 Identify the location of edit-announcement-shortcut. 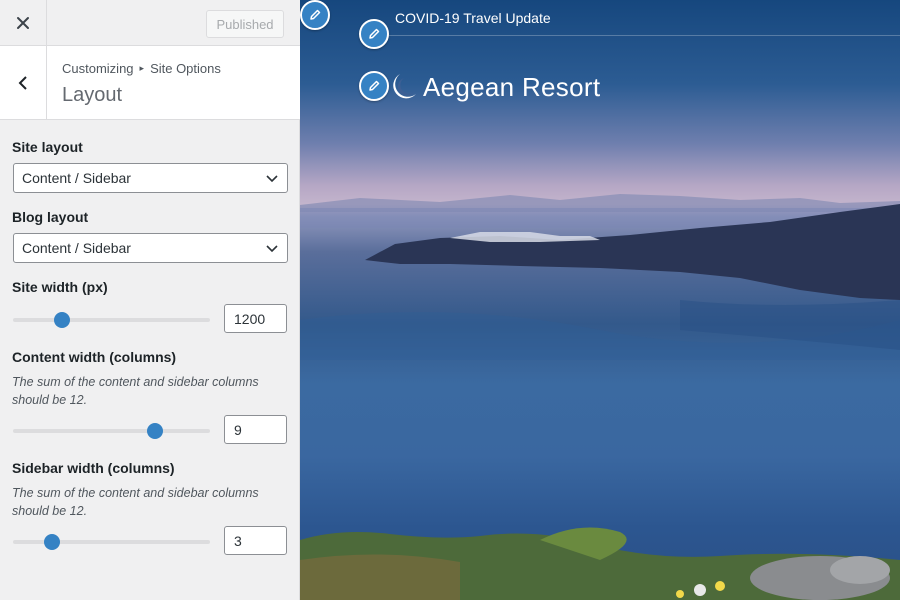
(374, 34).